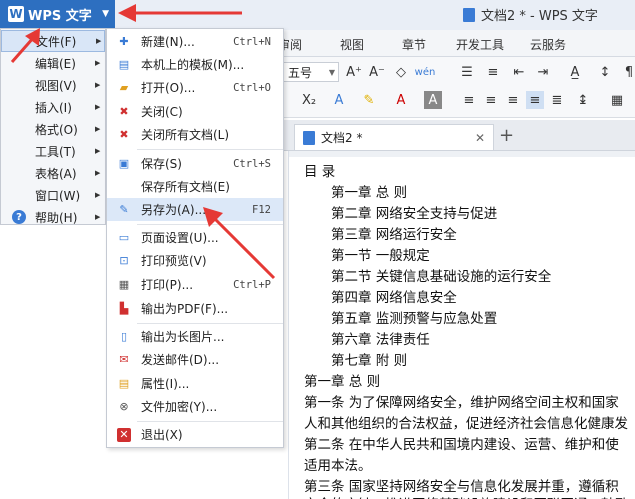 The width and height of the screenshot is (635, 499). I want to click on menu-item-new: ✚ 新建(N)... Ctrl+N, so click(195, 41).